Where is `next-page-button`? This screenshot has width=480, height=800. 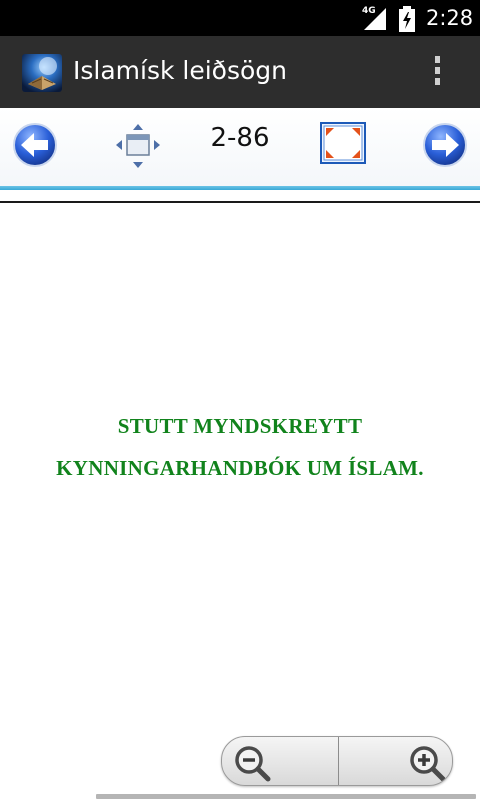 next-page-button is located at coordinates (445, 145).